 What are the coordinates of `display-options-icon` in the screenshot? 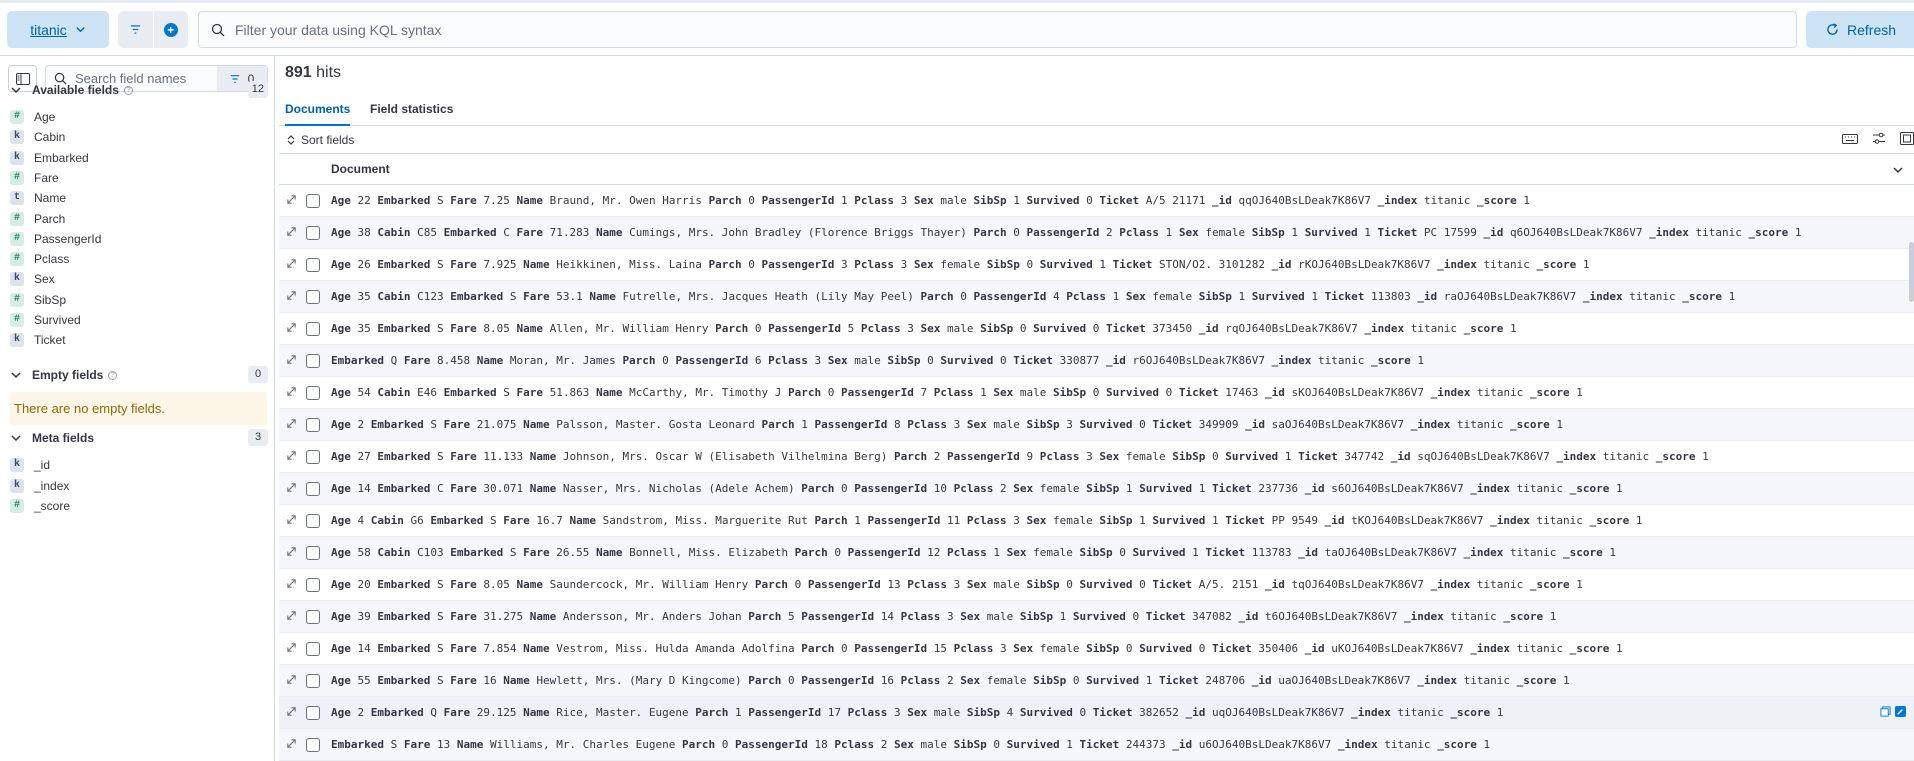 It's located at (1879, 138).